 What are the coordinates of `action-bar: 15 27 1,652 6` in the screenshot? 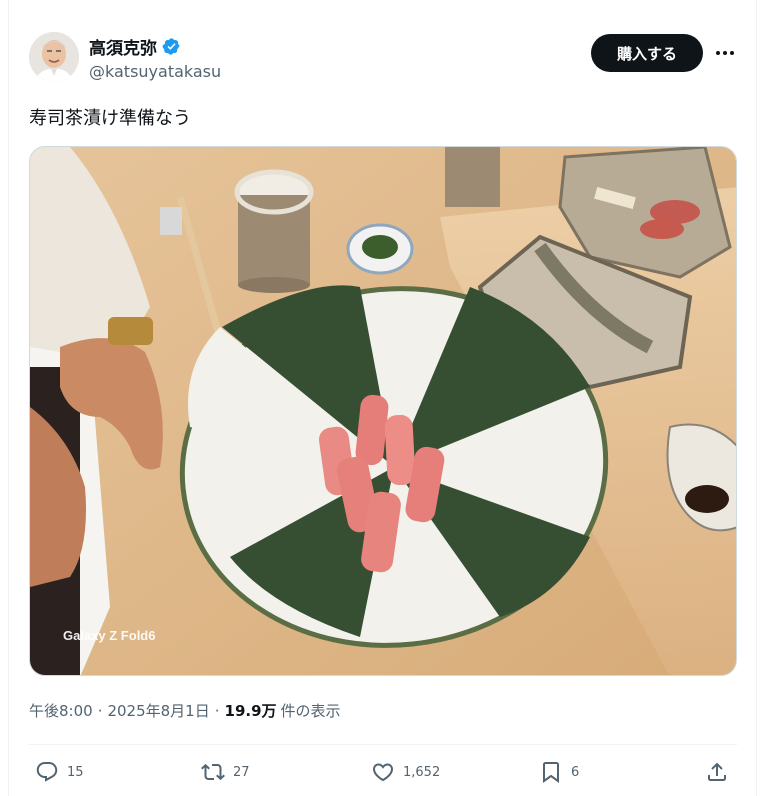 It's located at (383, 775).